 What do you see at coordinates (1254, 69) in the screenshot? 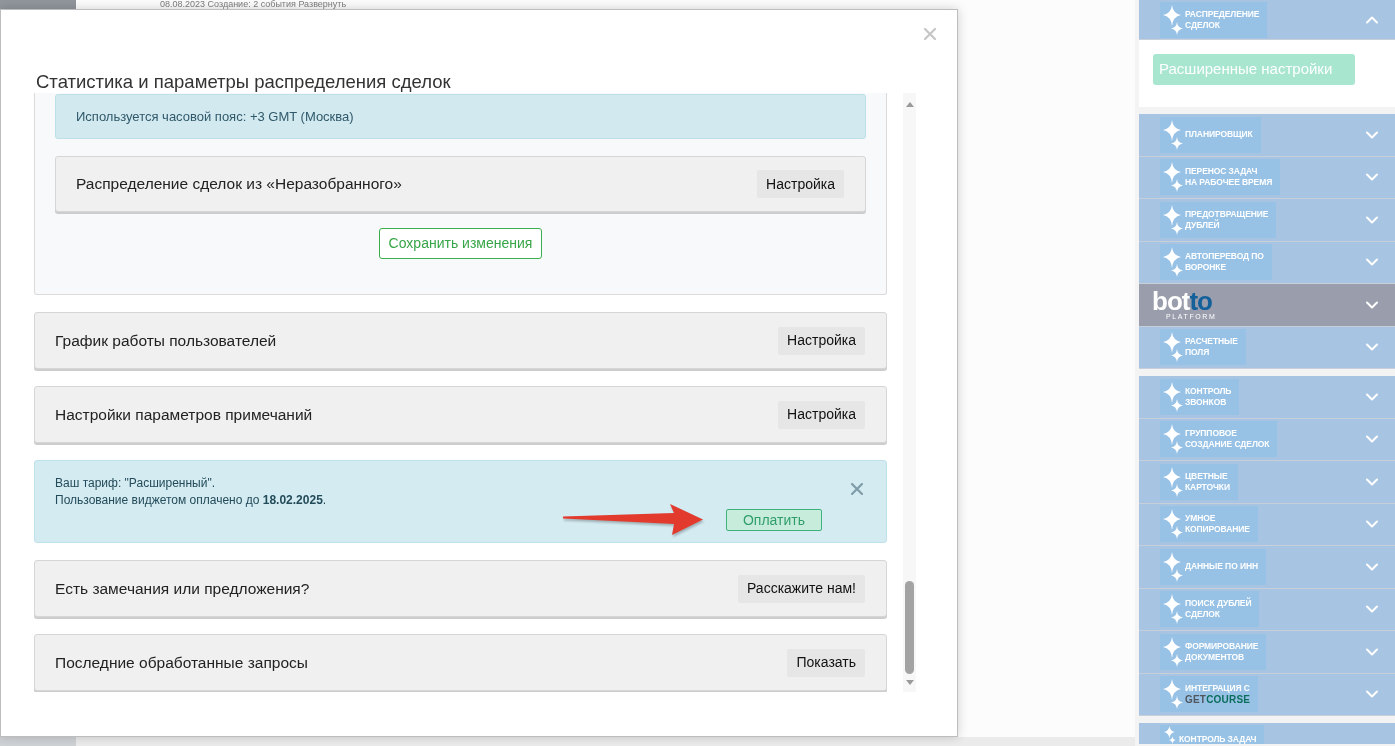
I see `advanced-settings-button: Расширенные настройки` at bounding box center [1254, 69].